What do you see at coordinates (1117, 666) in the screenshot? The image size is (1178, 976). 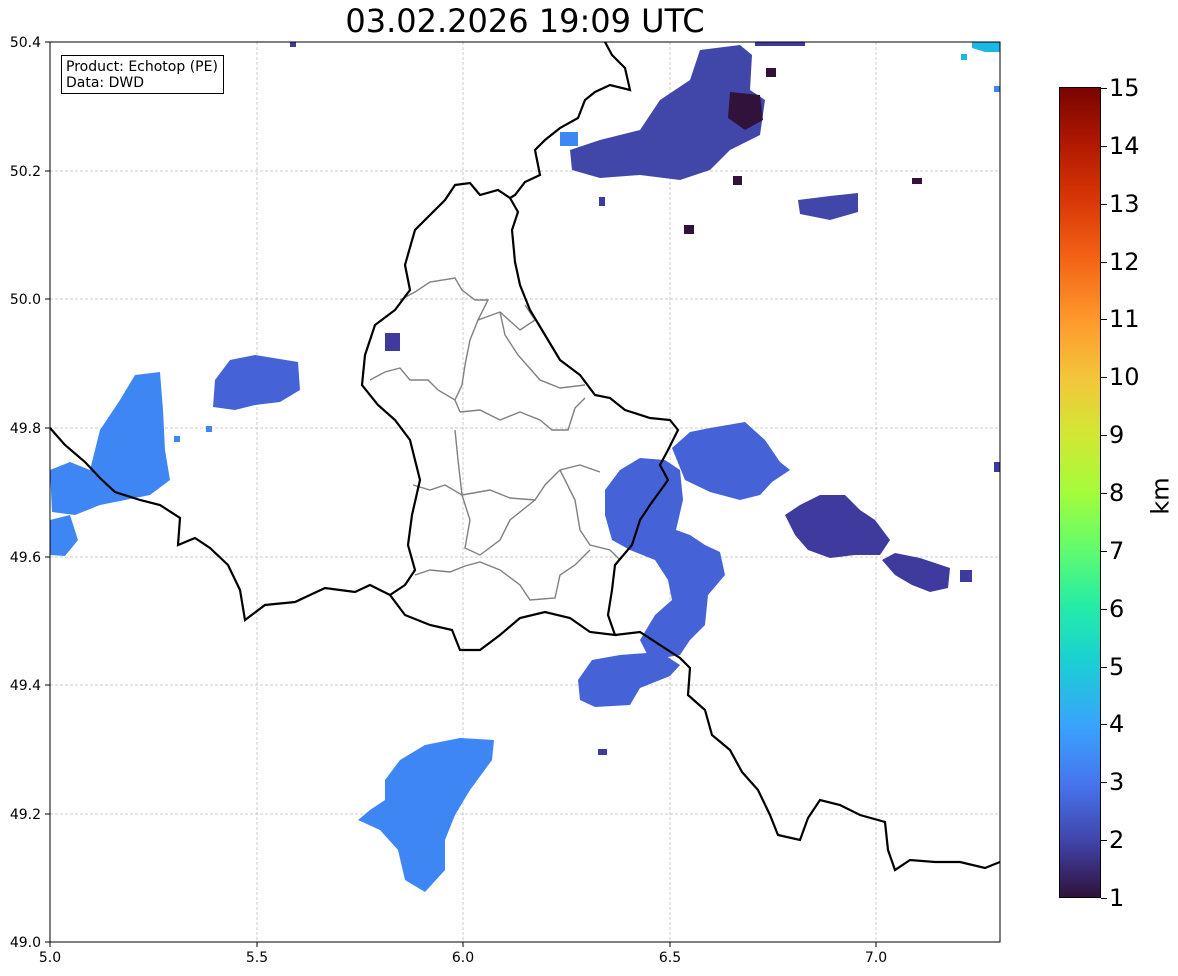 I see `colorbar-tick-label: 5` at bounding box center [1117, 666].